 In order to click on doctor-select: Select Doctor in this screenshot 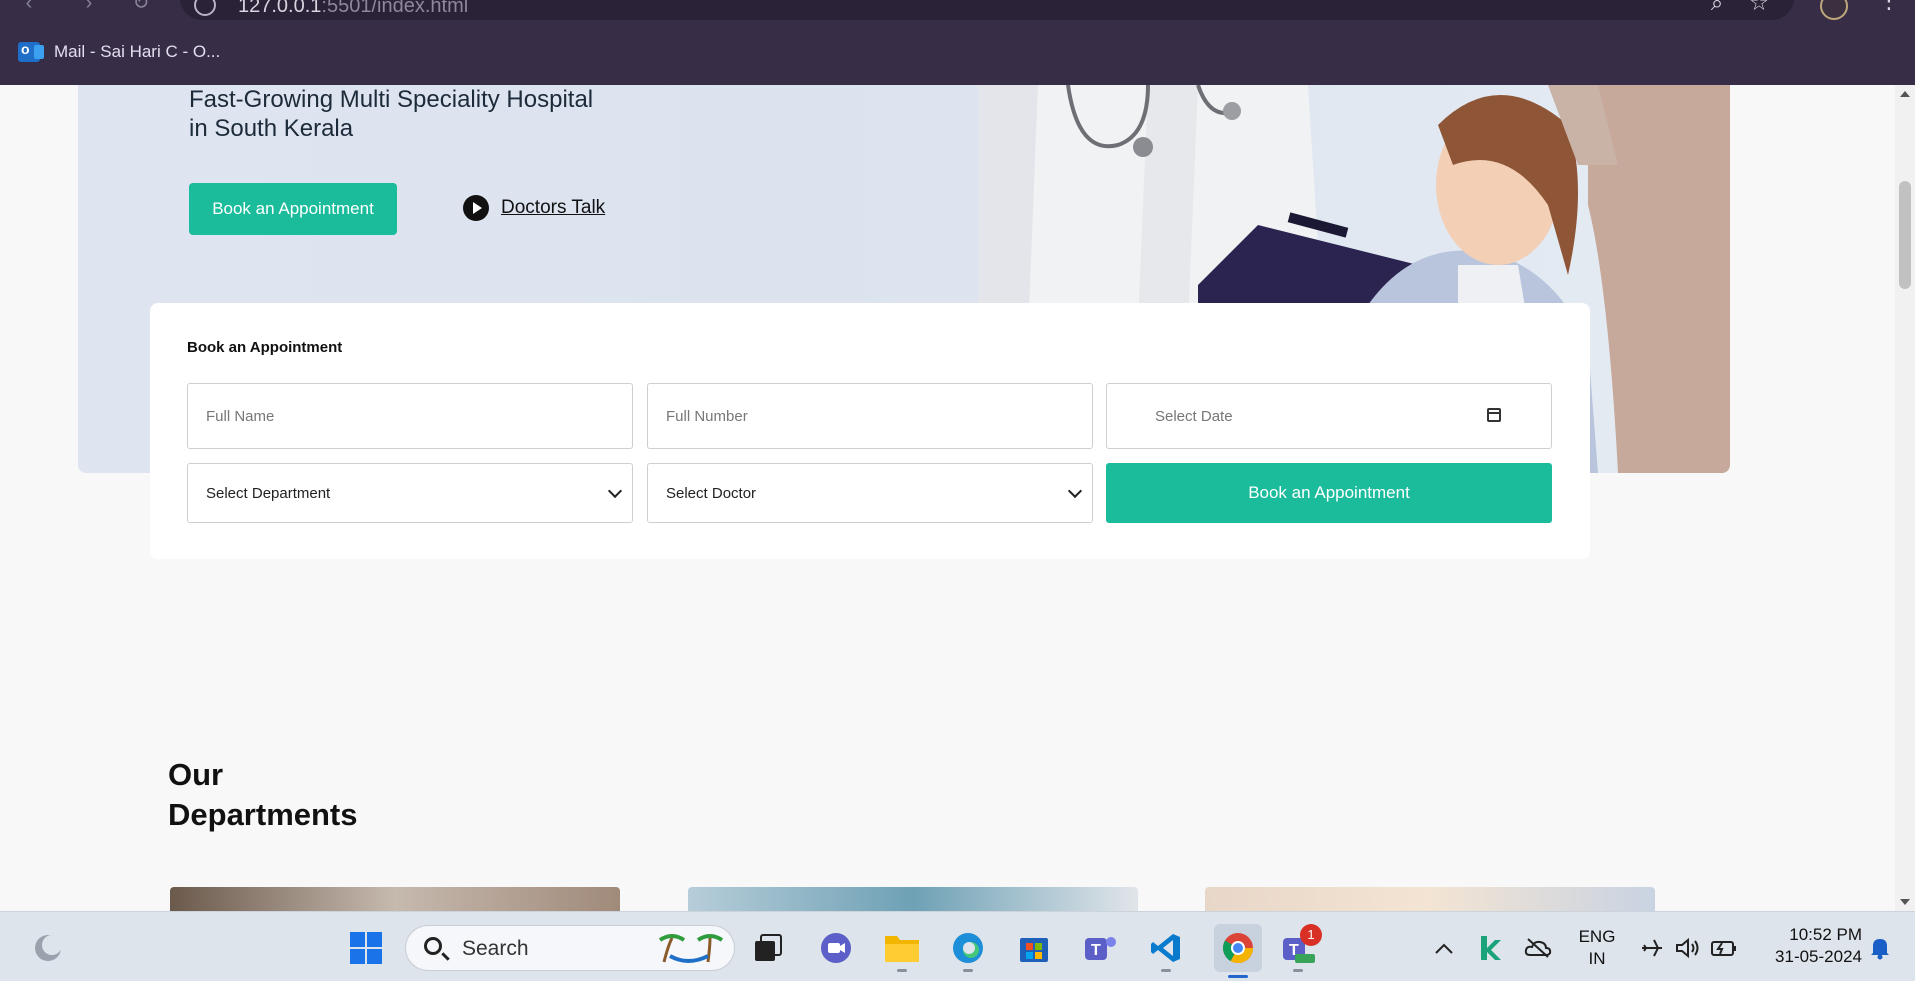, I will do `click(870, 493)`.